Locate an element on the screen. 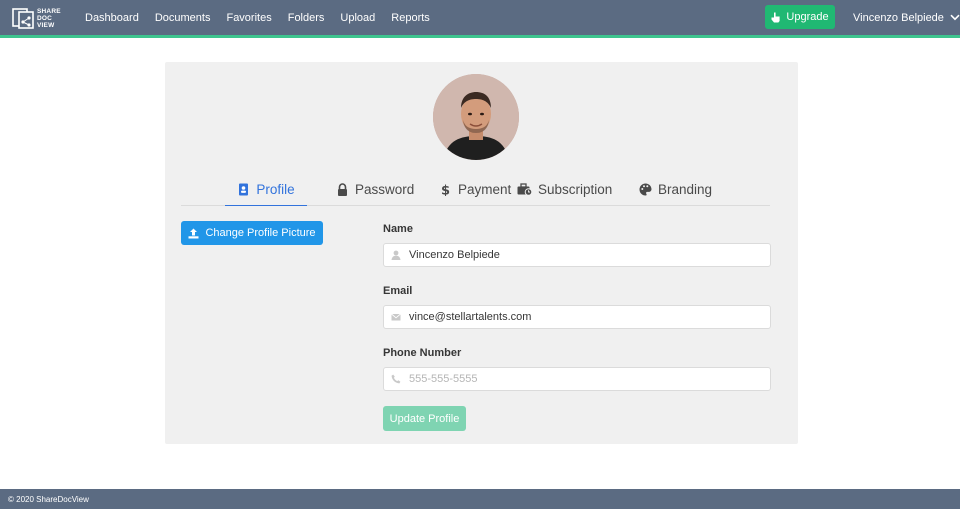  upgrade-button: Upgrade is located at coordinates (800, 17).